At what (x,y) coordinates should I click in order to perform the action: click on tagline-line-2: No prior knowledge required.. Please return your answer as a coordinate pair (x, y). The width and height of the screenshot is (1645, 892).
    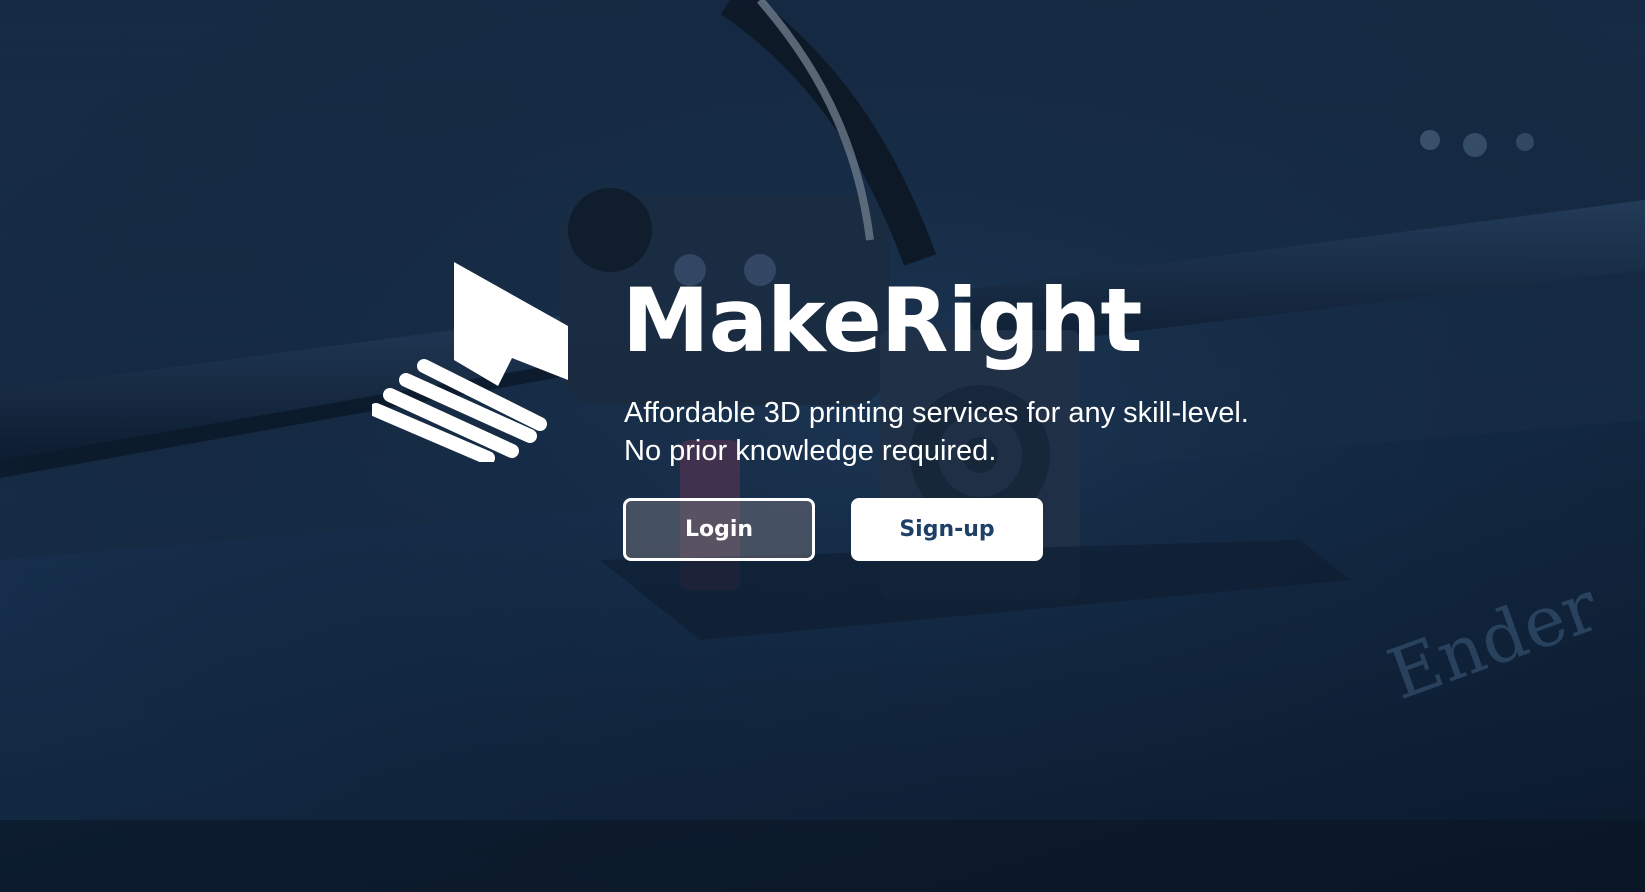
    Looking at the image, I should click on (810, 451).